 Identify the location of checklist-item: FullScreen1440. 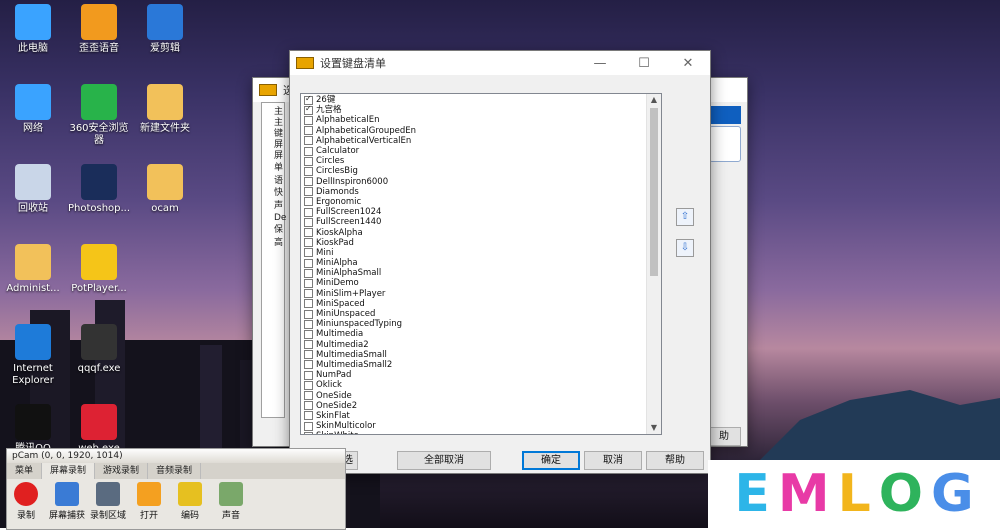
(360, 222).